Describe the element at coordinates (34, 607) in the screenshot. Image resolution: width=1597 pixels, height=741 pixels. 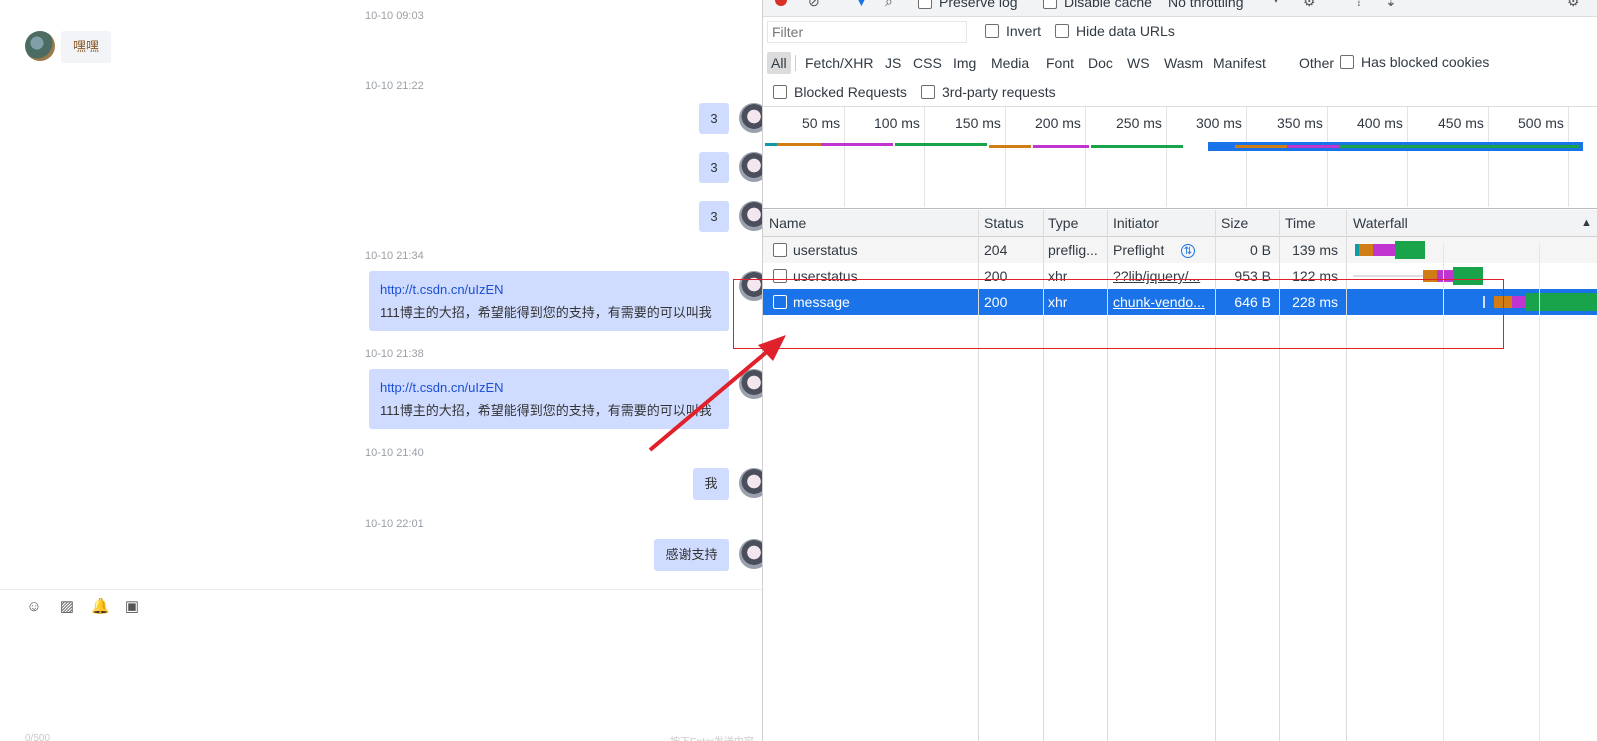
I see `emoji-icon: ☺` at that location.